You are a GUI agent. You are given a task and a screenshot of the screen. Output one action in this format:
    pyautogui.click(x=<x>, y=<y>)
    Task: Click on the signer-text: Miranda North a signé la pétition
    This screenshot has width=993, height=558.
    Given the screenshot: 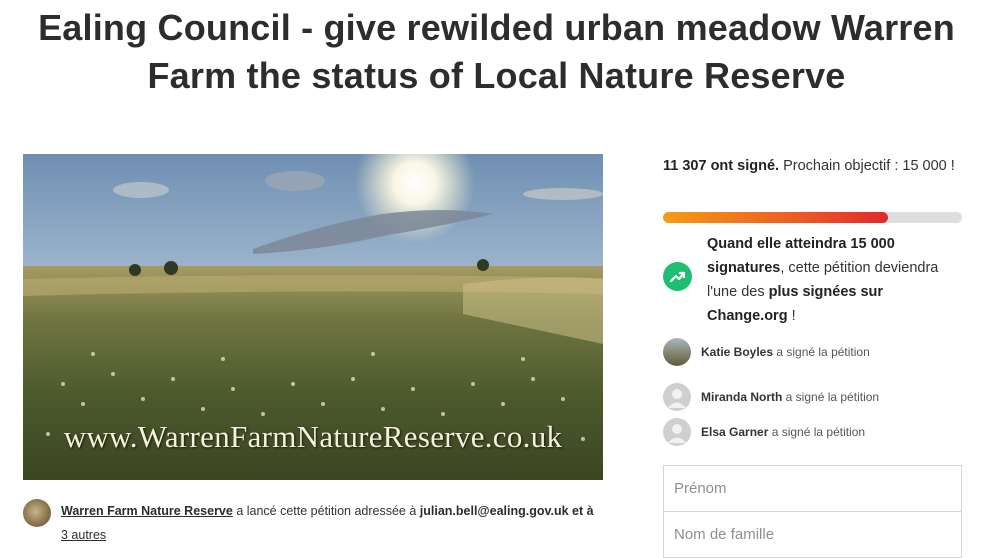 What is the action you would take?
    pyautogui.click(x=790, y=397)
    